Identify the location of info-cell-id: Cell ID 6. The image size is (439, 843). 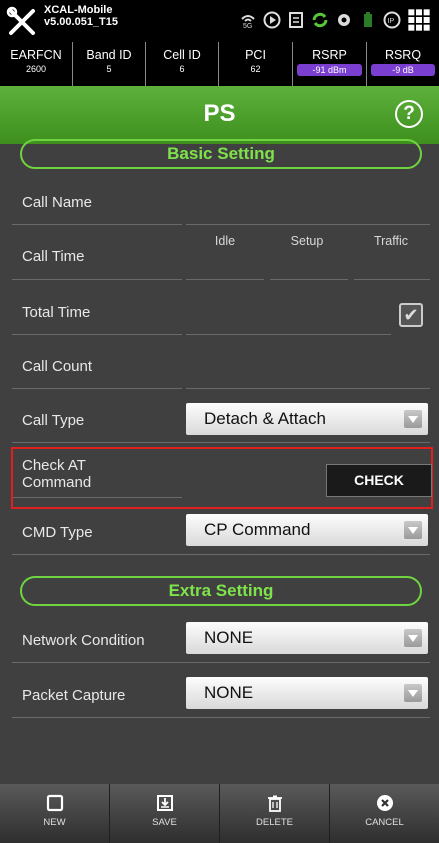
(181, 64).